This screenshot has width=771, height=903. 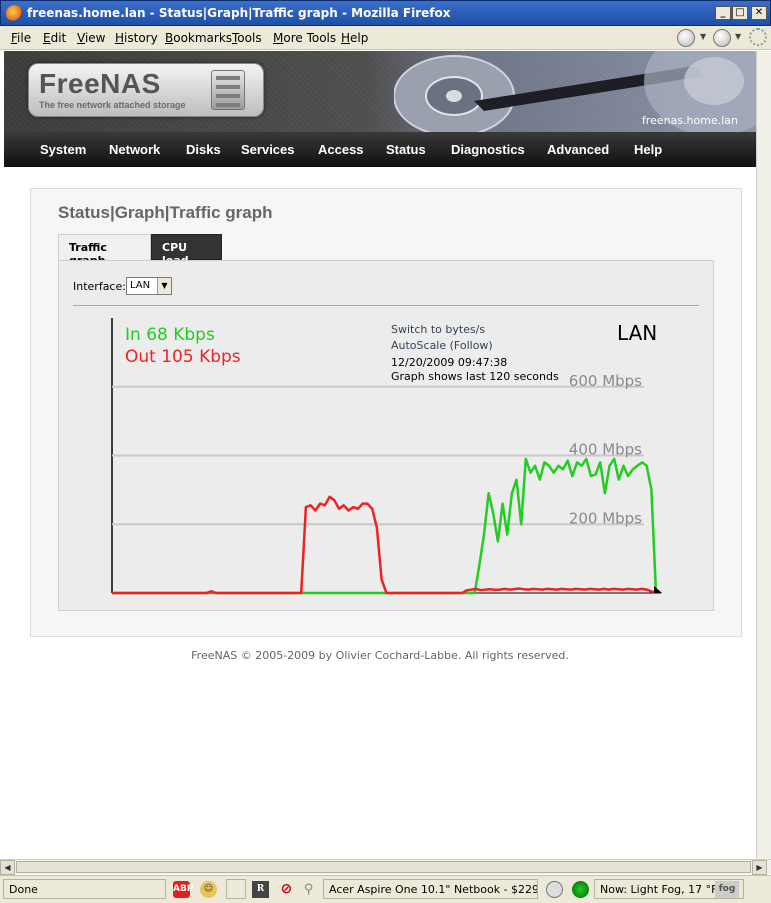 What do you see at coordinates (91, 38) in the screenshot?
I see `menu-view: View` at bounding box center [91, 38].